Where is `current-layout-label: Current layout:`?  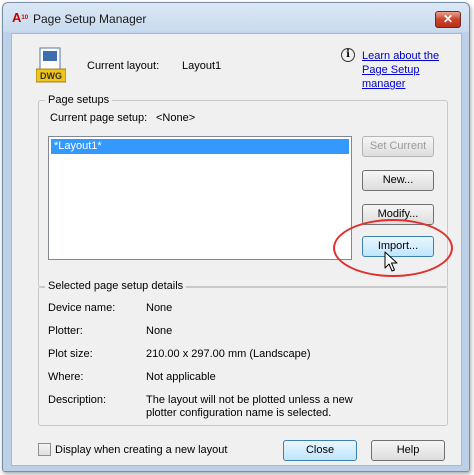
current-layout-label: Current layout: is located at coordinates (123, 66).